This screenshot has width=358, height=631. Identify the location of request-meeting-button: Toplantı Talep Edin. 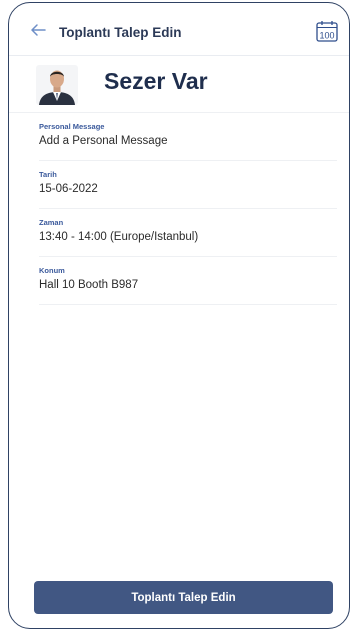
(183, 597).